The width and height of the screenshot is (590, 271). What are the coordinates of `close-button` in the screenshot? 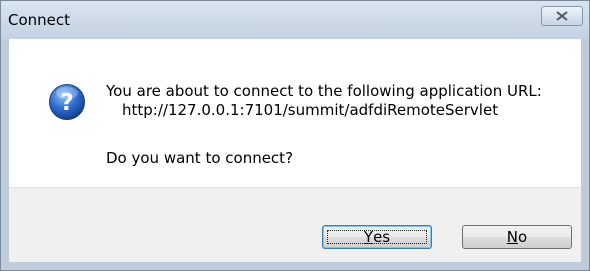 It's located at (562, 16).